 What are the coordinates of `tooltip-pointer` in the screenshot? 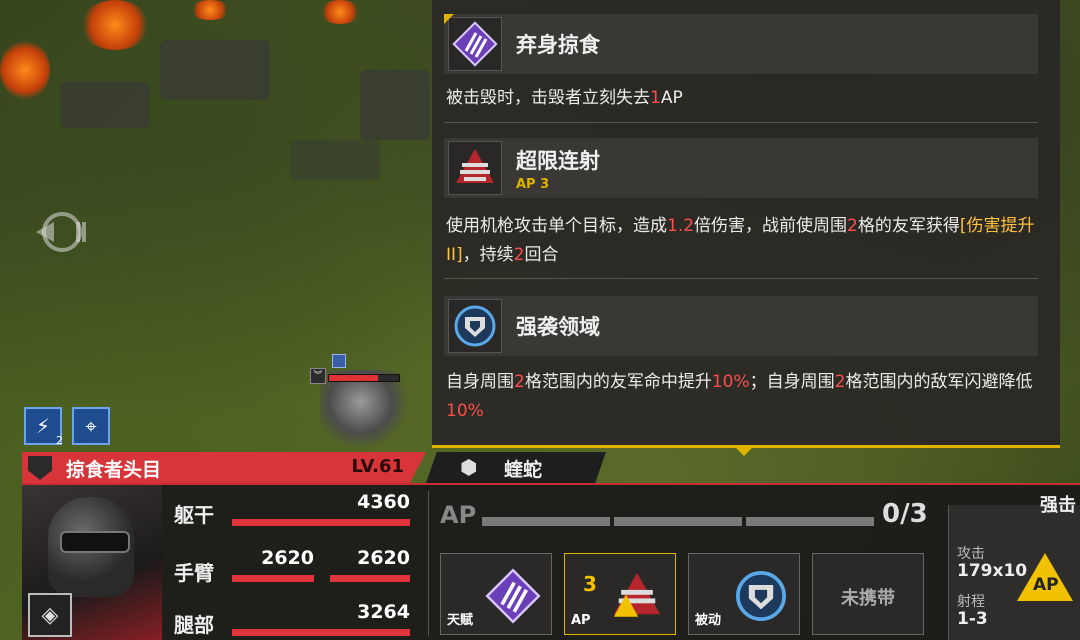 It's located at (744, 451).